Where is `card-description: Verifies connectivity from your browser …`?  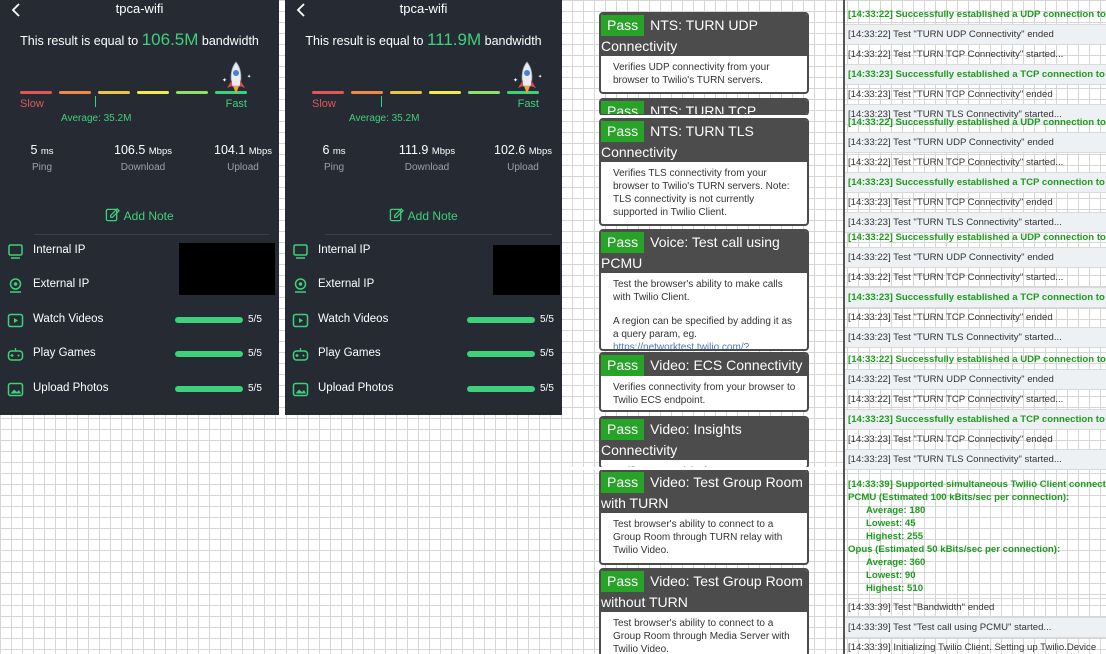
card-description: Verifies connectivity from your browser … is located at coordinates (704, 394).